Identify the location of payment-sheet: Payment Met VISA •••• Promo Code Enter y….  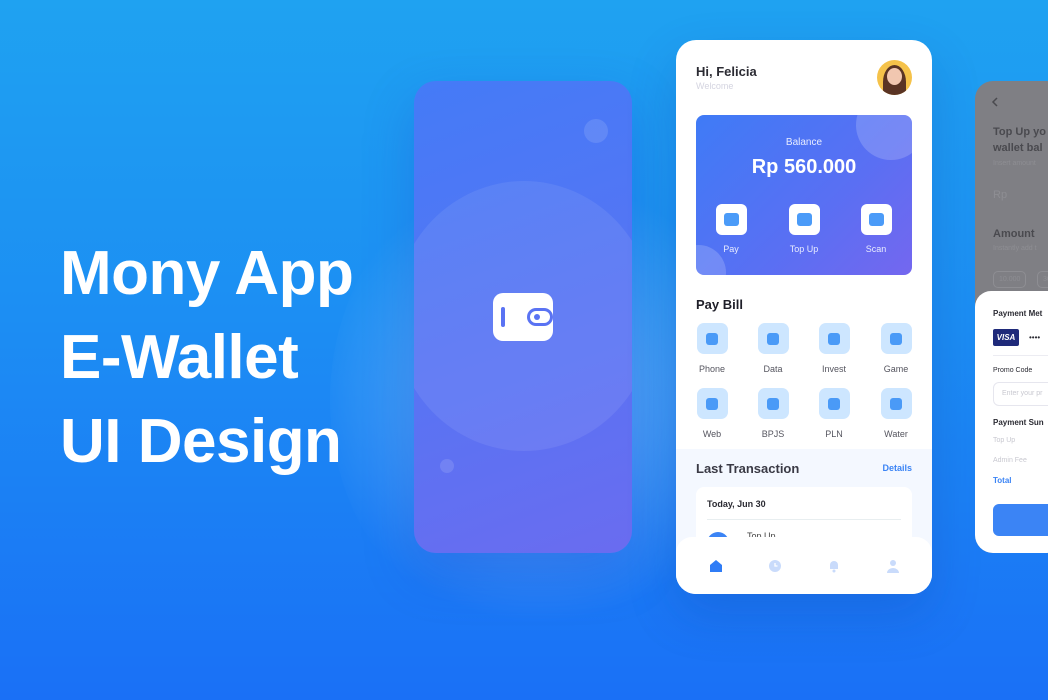
(1011, 422).